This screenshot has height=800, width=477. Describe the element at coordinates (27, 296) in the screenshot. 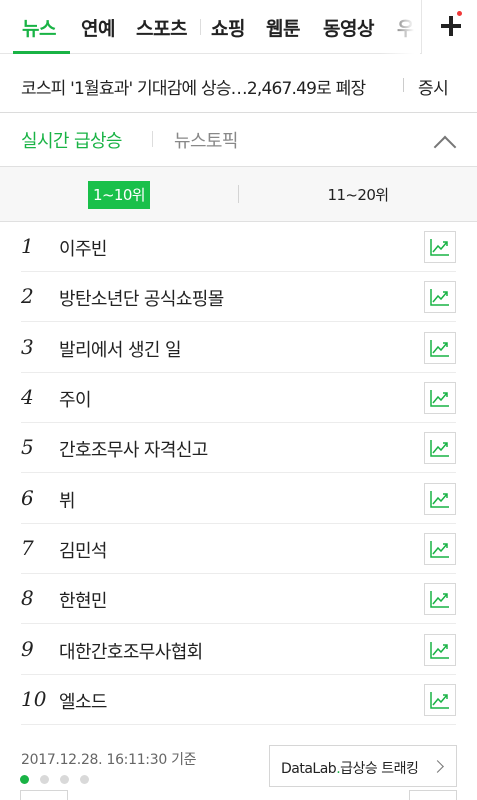

I see `rank-number: 2` at that location.